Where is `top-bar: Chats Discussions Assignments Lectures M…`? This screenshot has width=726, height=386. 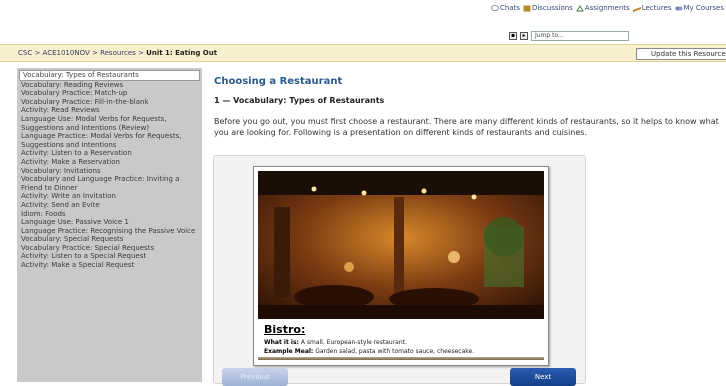
top-bar: Chats Discussions Assignments Lectures M… is located at coordinates (363, 22).